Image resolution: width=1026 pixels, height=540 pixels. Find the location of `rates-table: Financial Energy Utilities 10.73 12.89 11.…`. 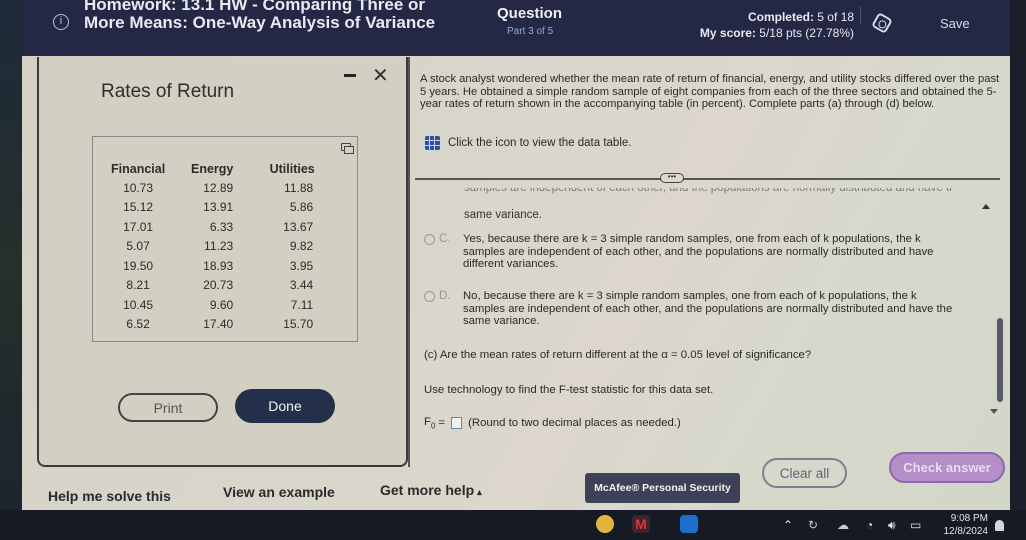

rates-table: Financial Energy Utilities 10.73 12.89 11.… is located at coordinates (218, 246).